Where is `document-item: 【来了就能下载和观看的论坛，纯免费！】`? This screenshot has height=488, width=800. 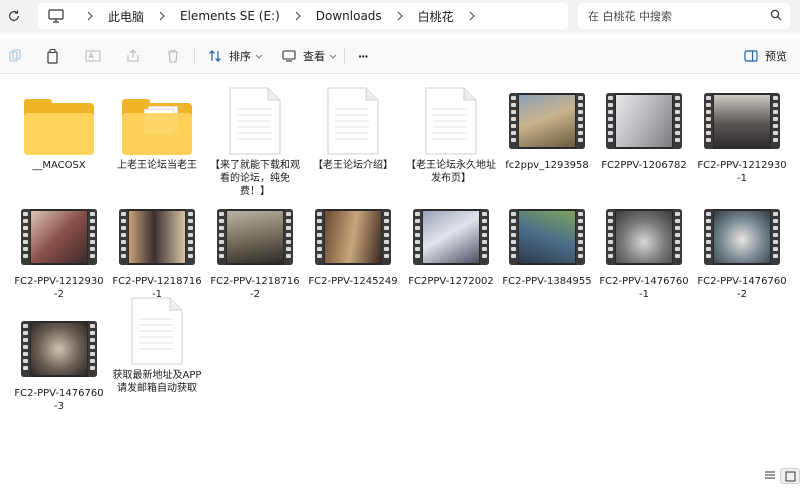 document-item: 【来了就能下载和观看的论坛，纯免费！】 is located at coordinates (255, 142).